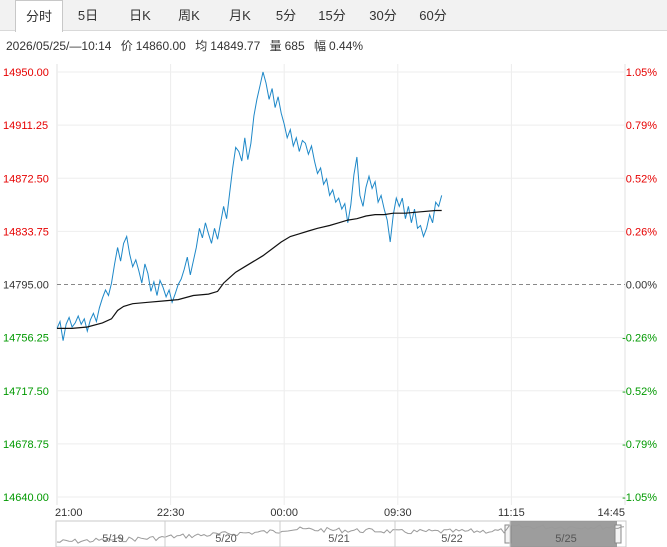  What do you see at coordinates (171, 513) in the screenshot?
I see `x-tick-label: 22:30` at bounding box center [171, 513].